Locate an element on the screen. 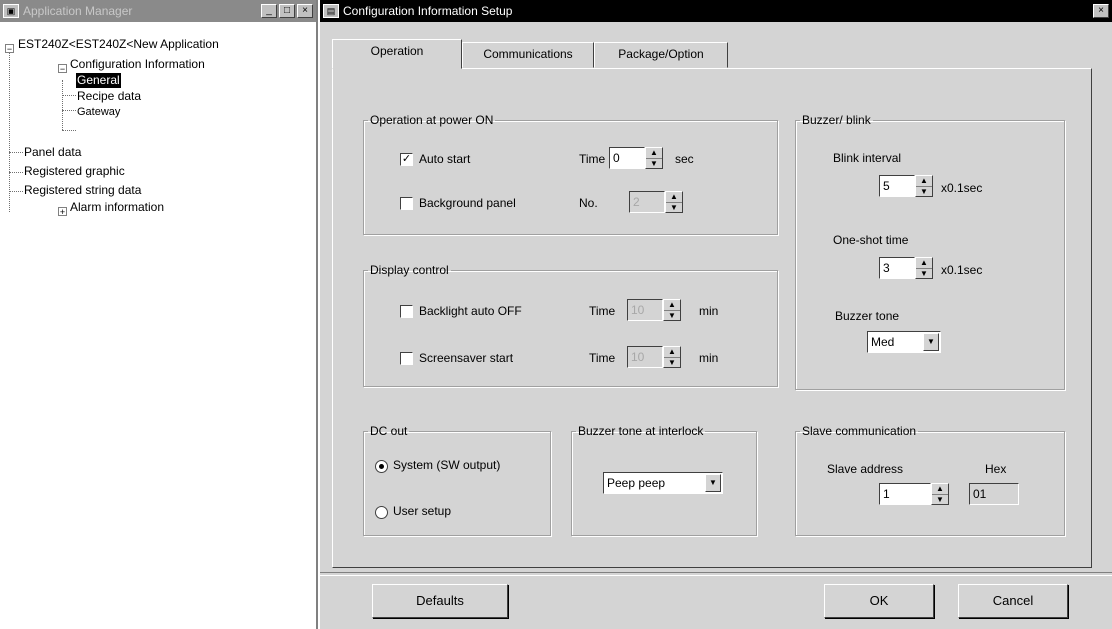 This screenshot has height=629, width=1112. maximize-icon: □ is located at coordinates (287, 11).